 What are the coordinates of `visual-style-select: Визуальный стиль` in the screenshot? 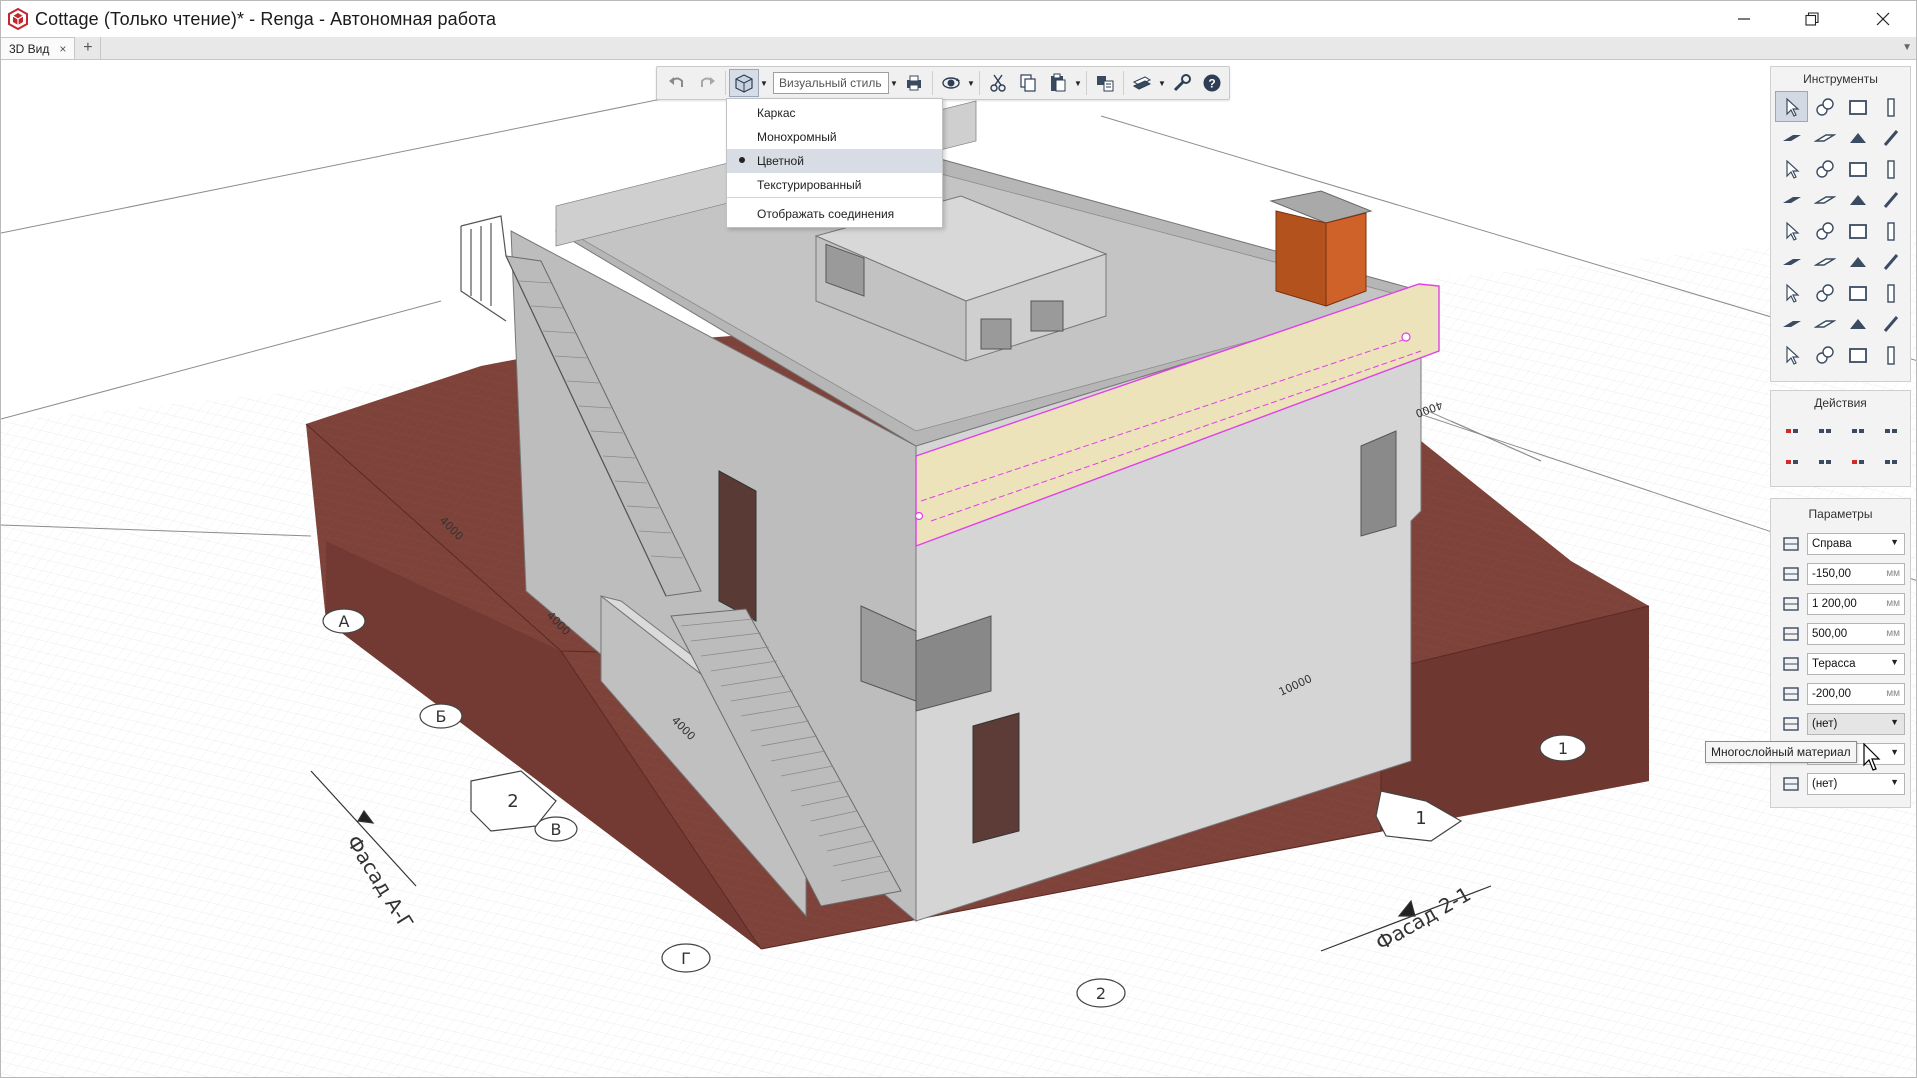 It's located at (831, 83).